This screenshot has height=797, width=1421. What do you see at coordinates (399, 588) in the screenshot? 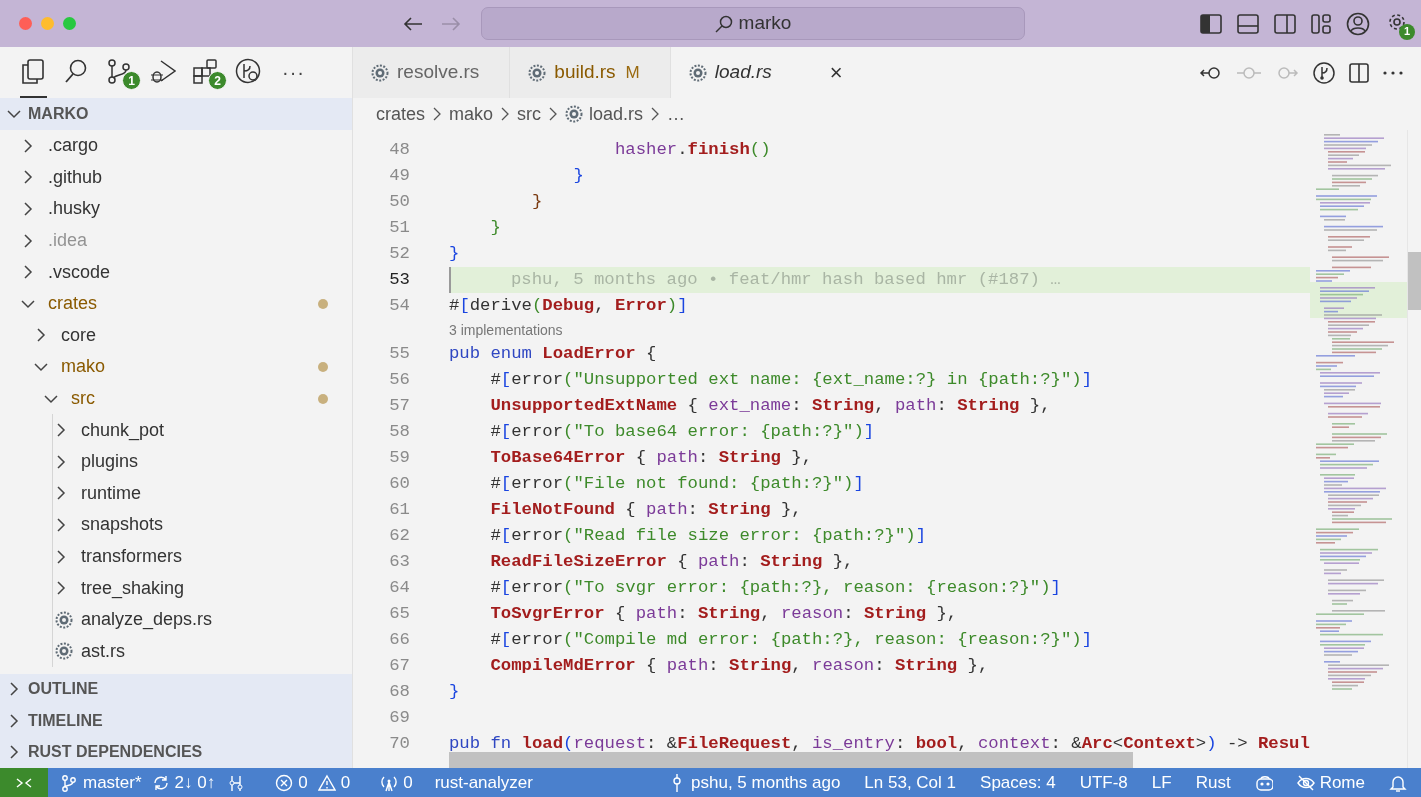
I see `line-number: 64` at bounding box center [399, 588].